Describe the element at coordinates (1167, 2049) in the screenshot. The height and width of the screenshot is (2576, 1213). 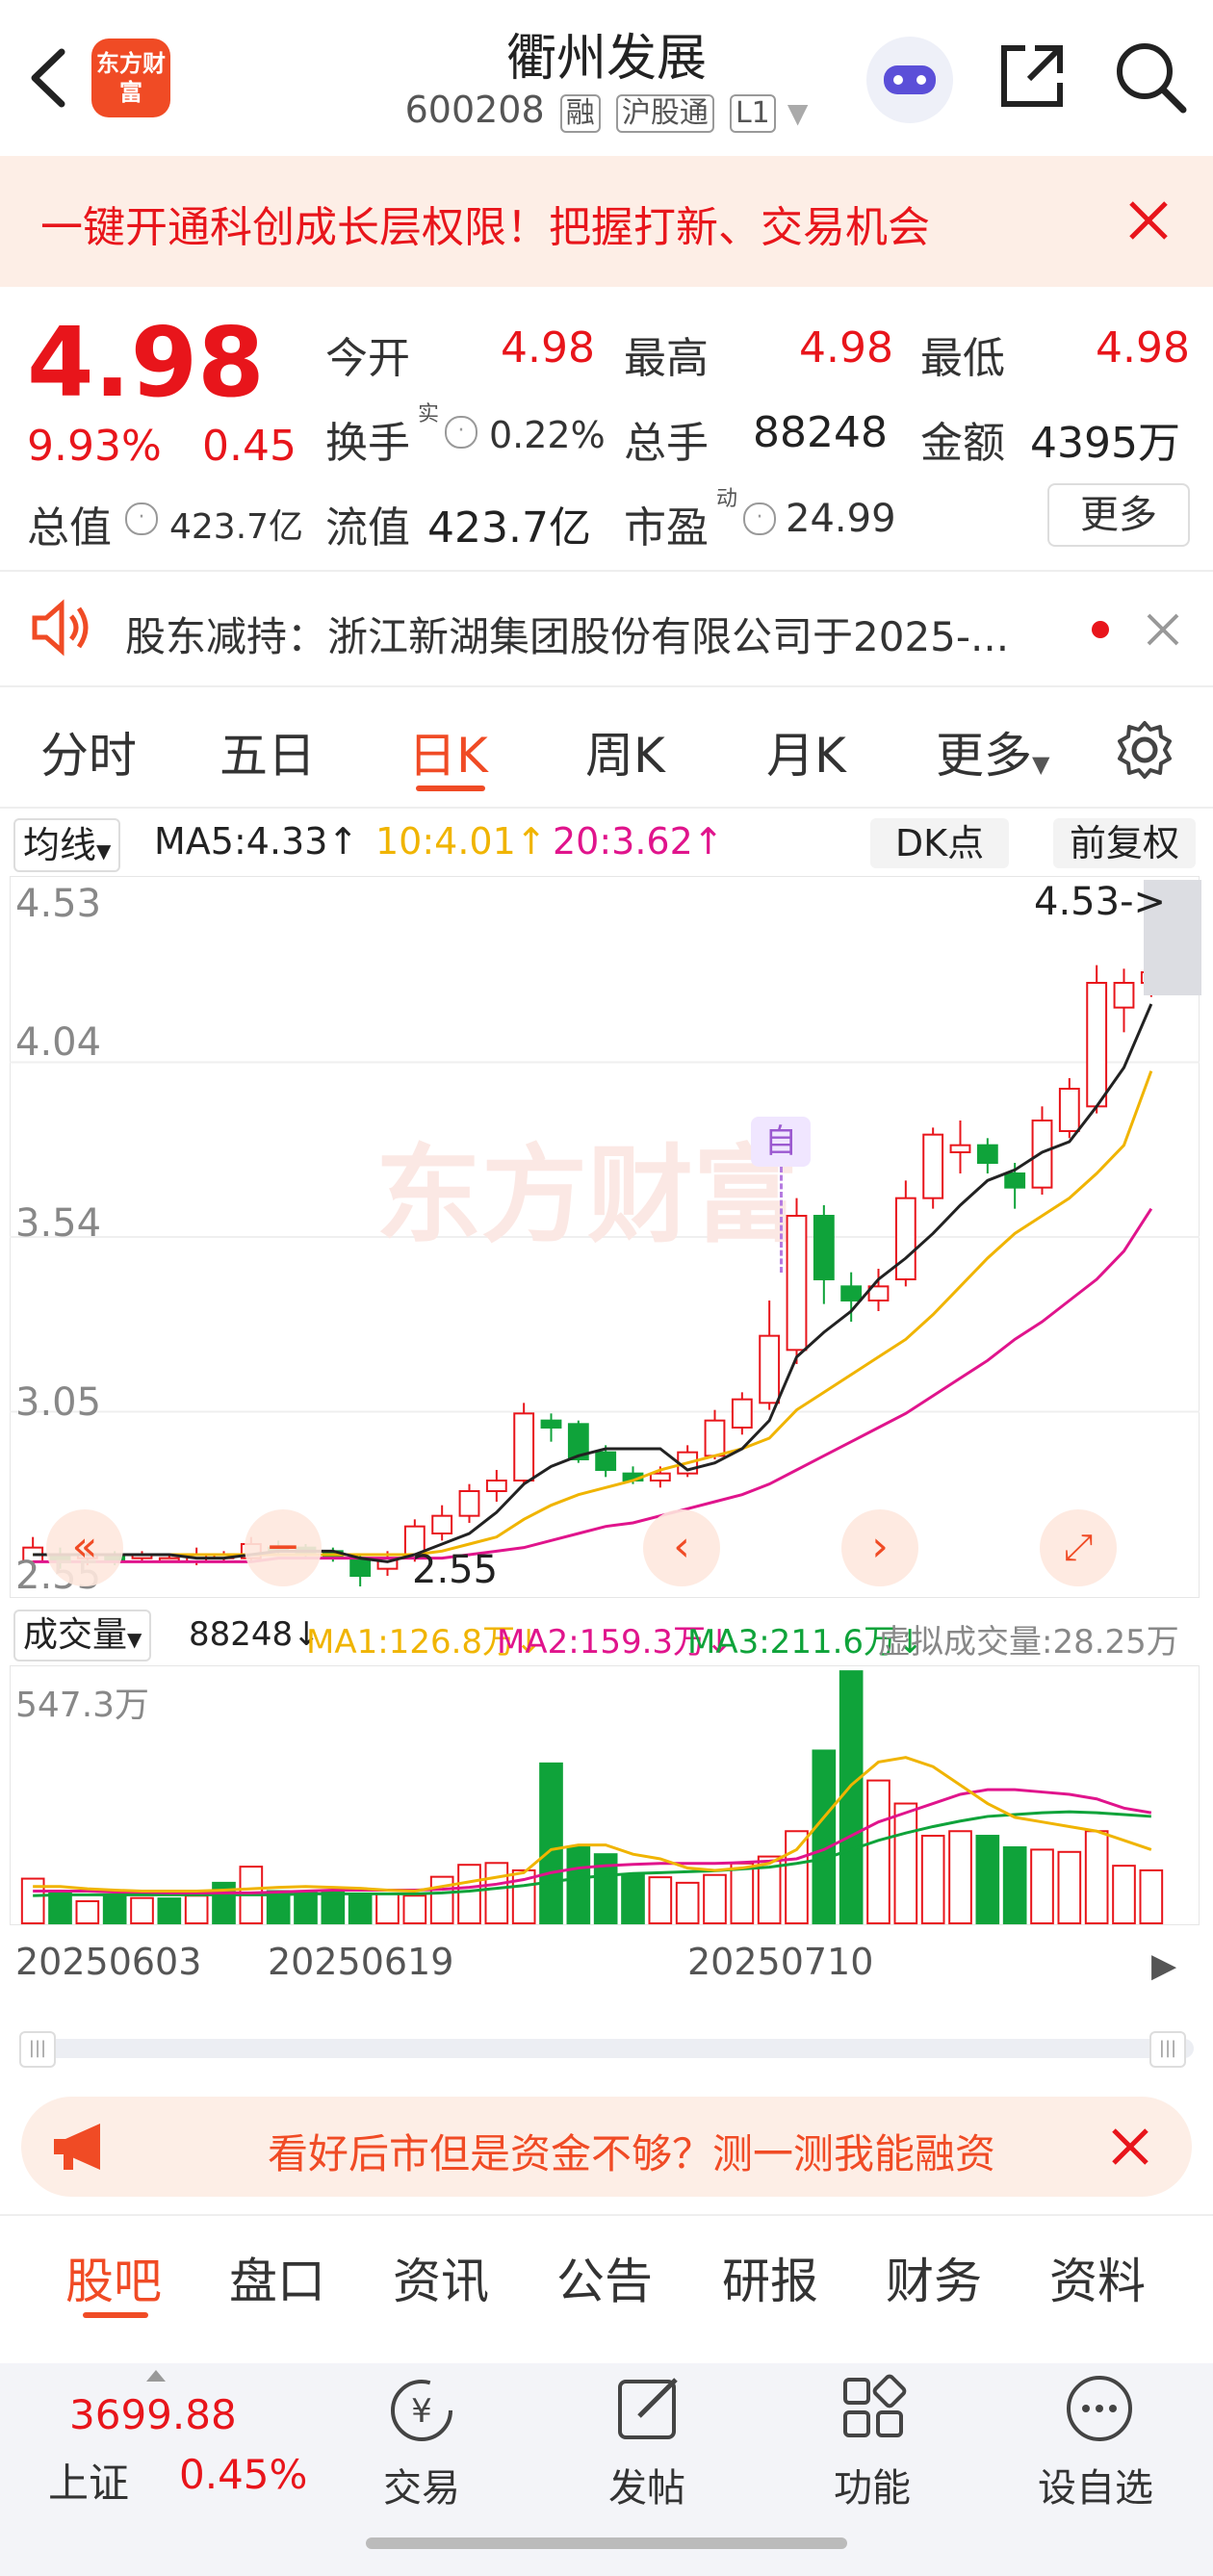
I see `scroller-right-handle: |||` at that location.